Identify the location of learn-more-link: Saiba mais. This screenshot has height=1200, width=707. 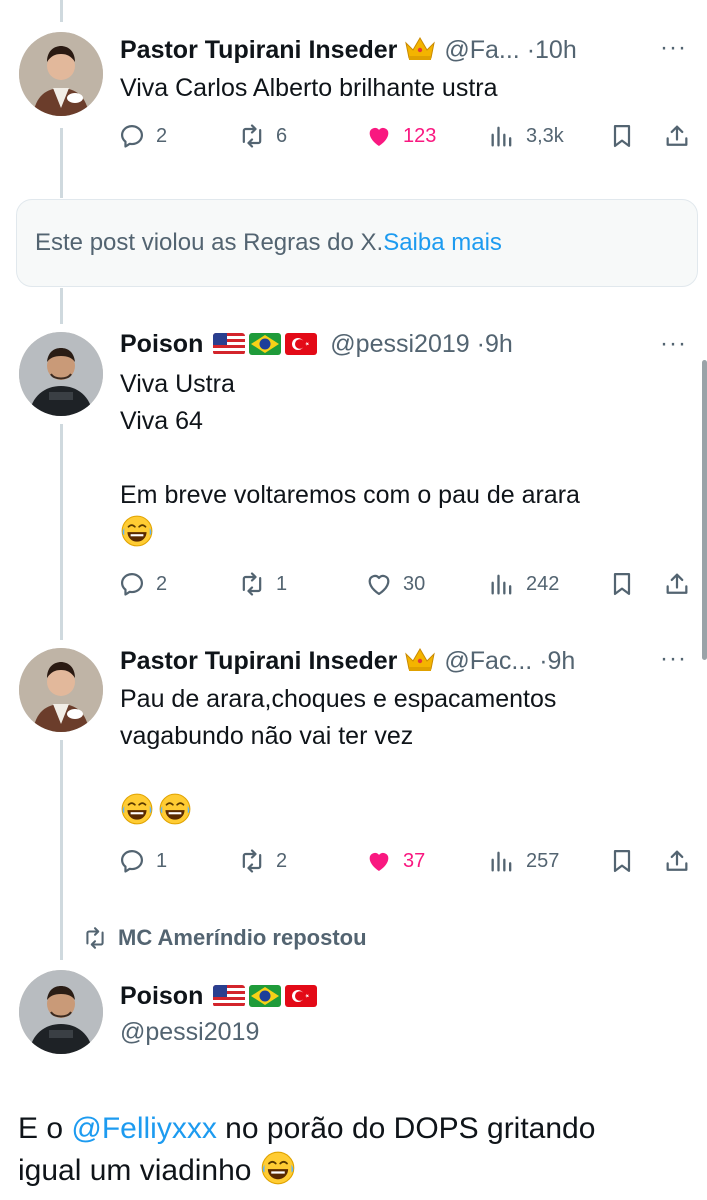
(442, 242).